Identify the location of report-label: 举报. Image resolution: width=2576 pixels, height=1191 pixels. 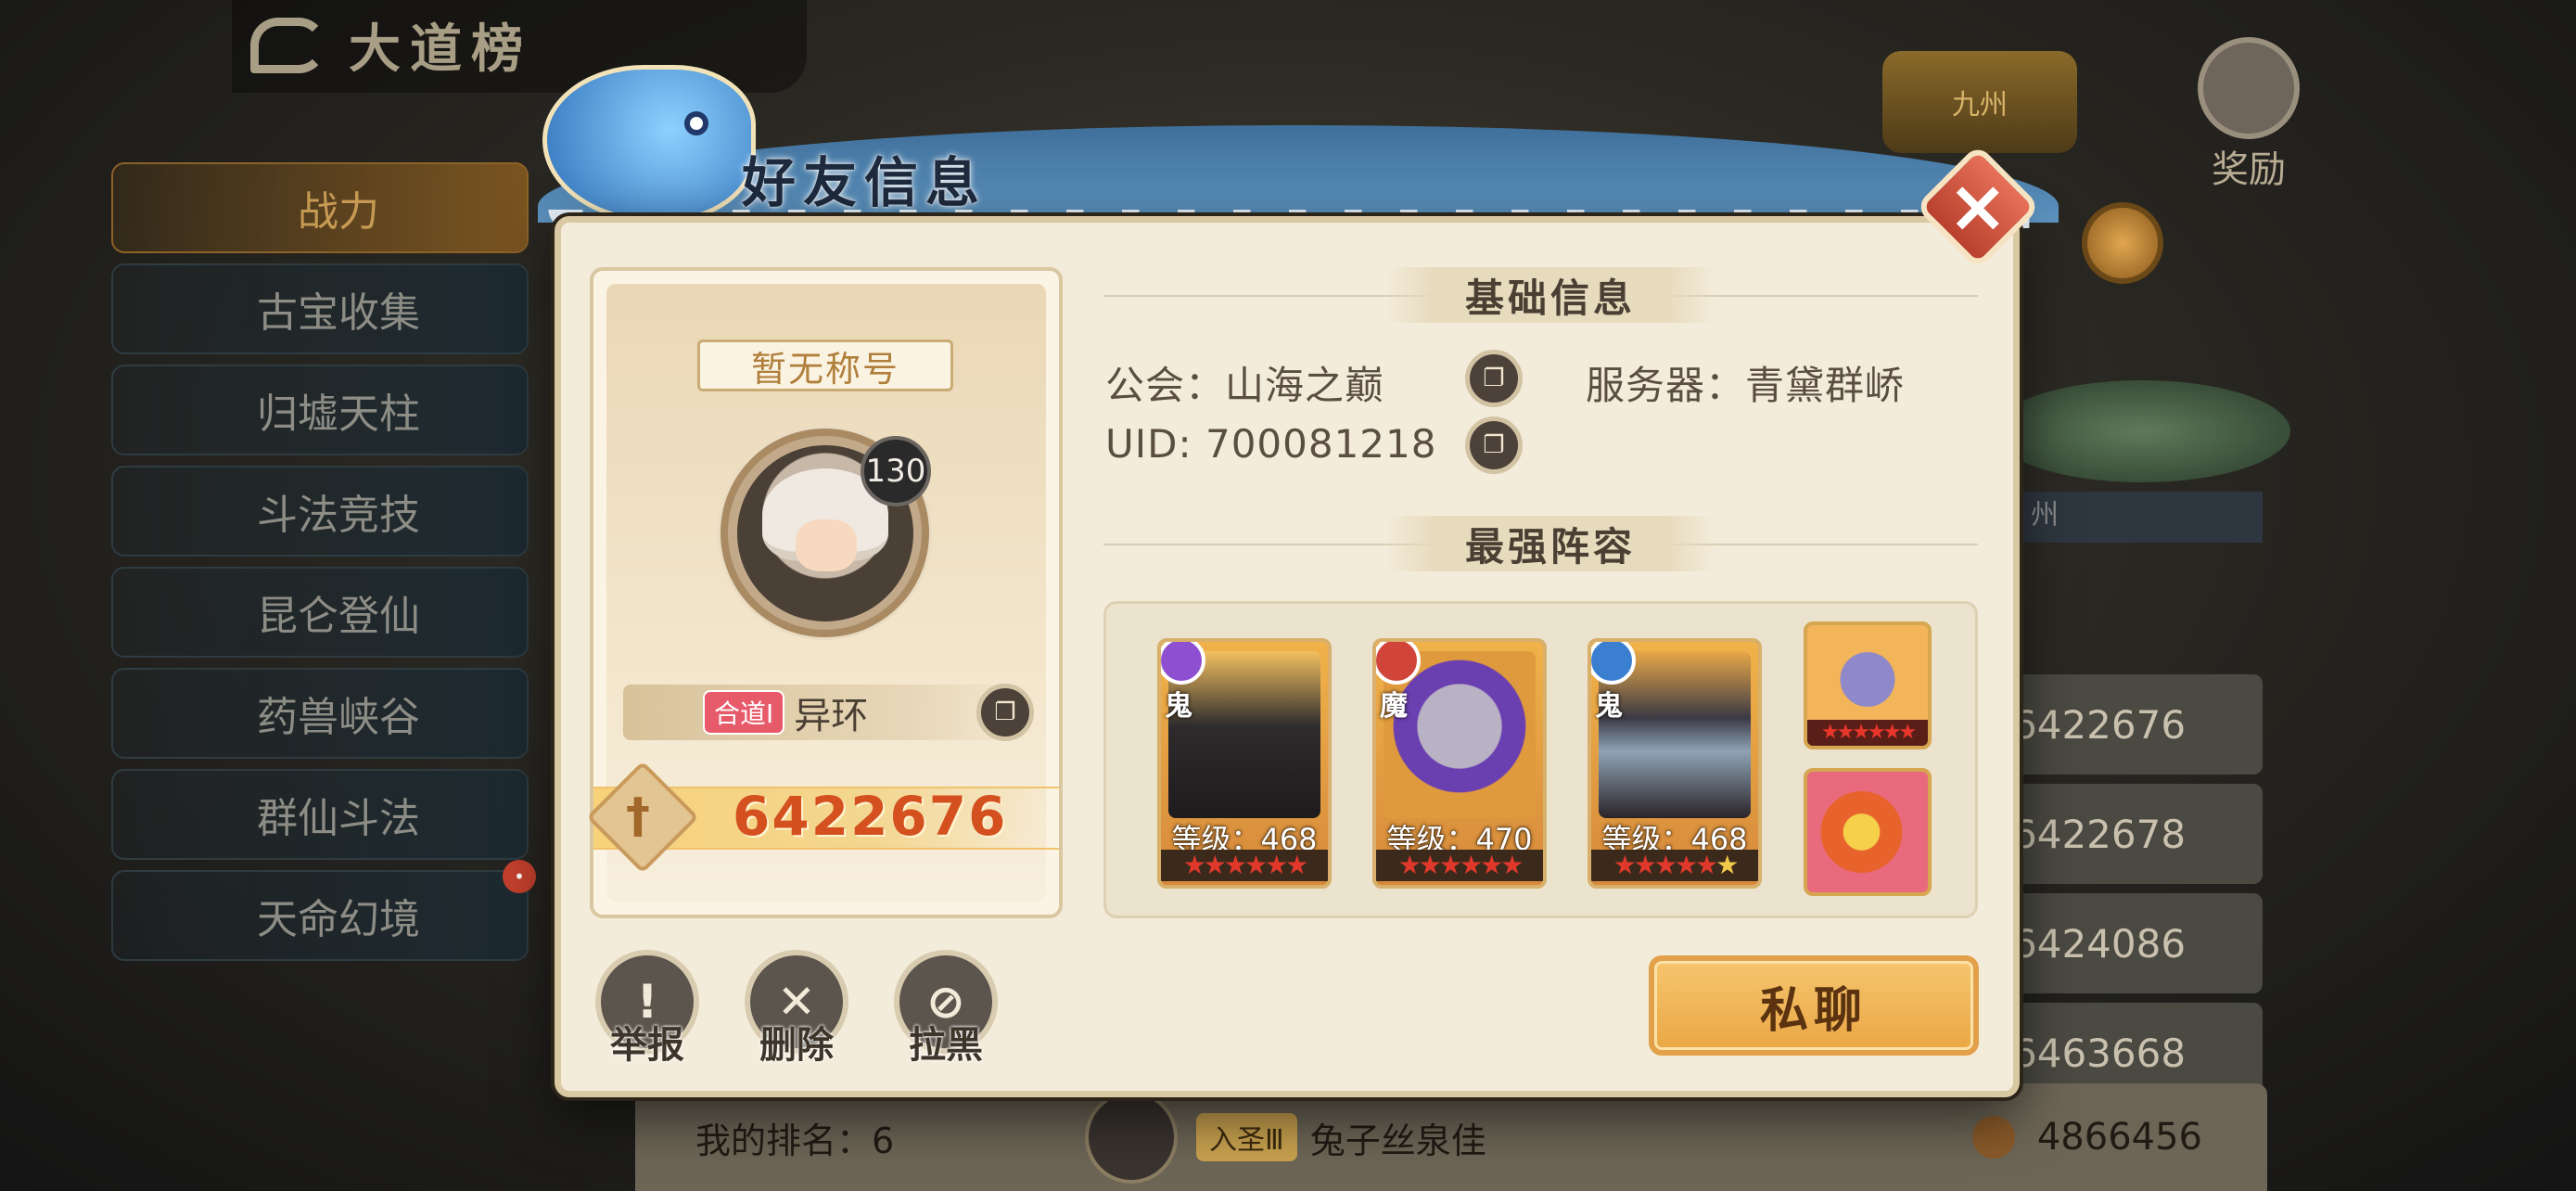
(647, 1045).